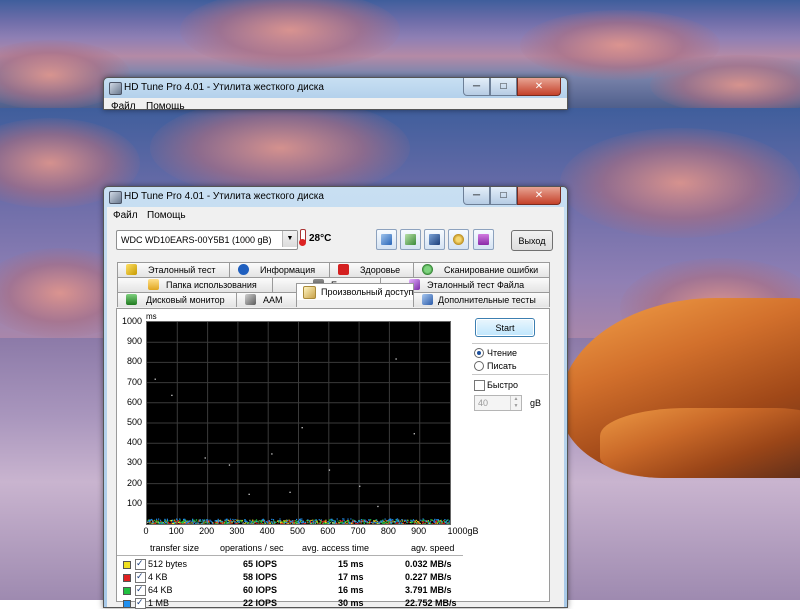 The height and width of the screenshot is (609, 800). What do you see at coordinates (335, 104) in the screenshot?
I see `ghost-menubar: Файл Помощь` at bounding box center [335, 104].